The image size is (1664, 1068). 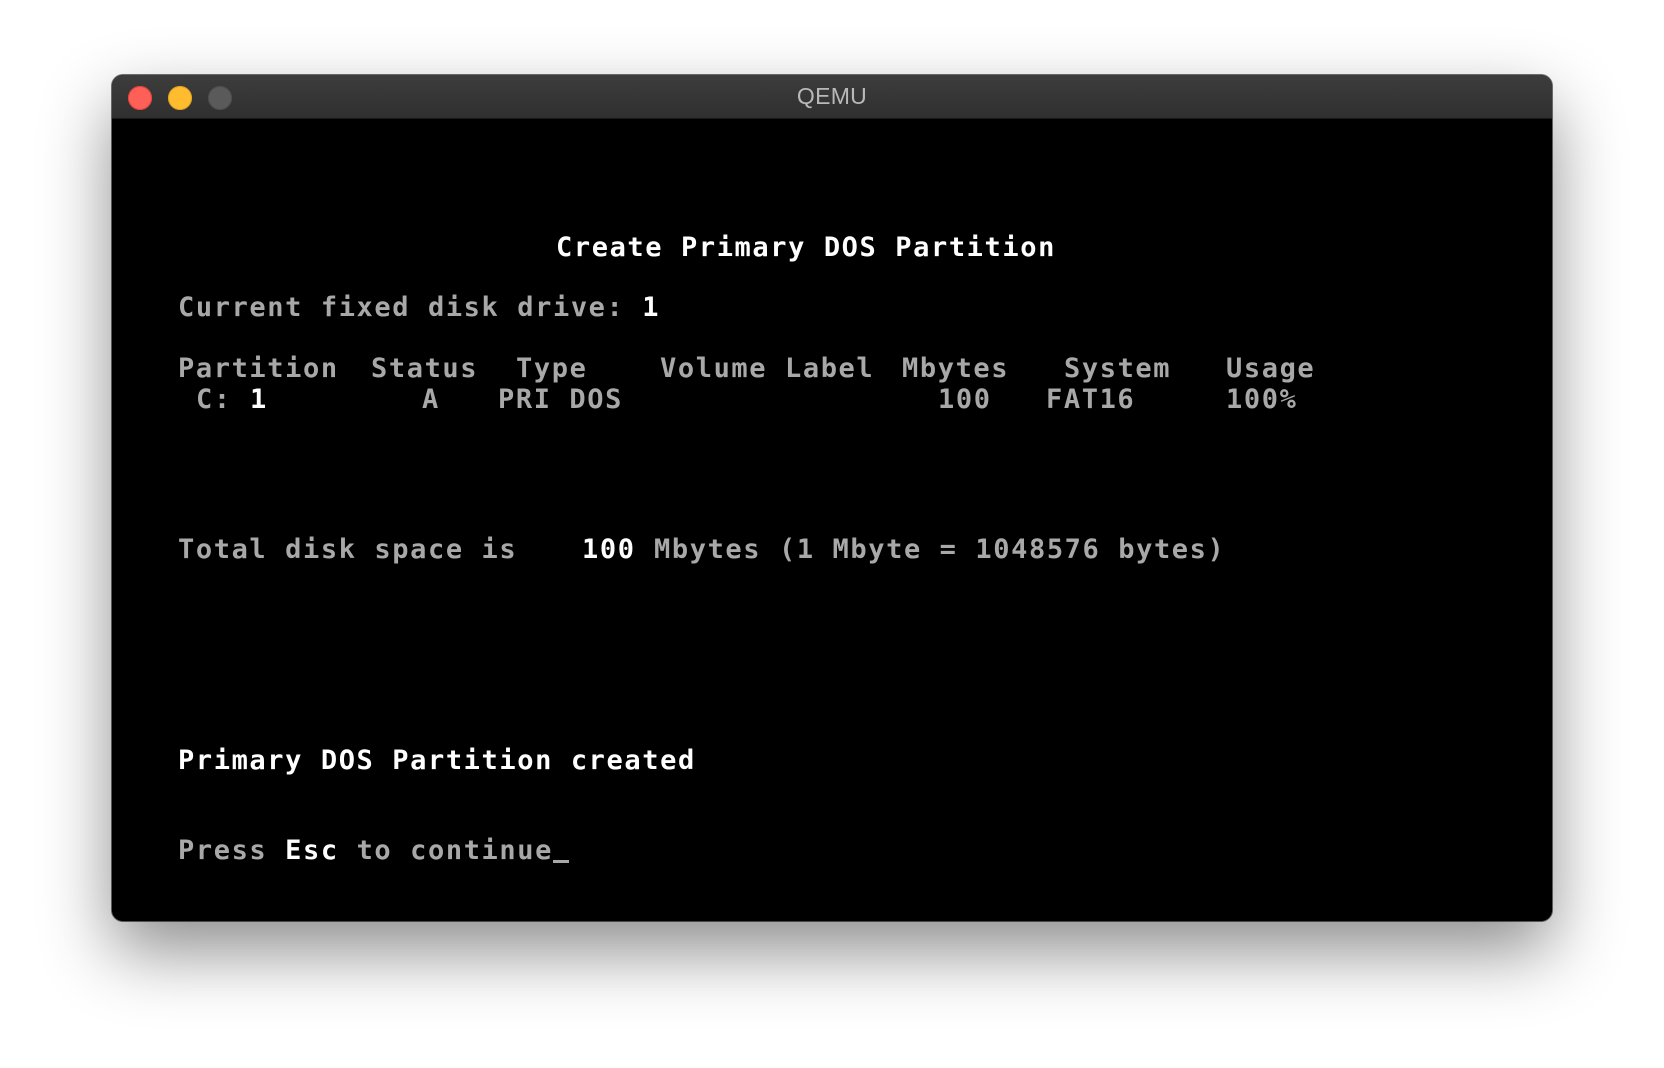 What do you see at coordinates (214, 399) in the screenshot?
I see `row-drive: C:` at bounding box center [214, 399].